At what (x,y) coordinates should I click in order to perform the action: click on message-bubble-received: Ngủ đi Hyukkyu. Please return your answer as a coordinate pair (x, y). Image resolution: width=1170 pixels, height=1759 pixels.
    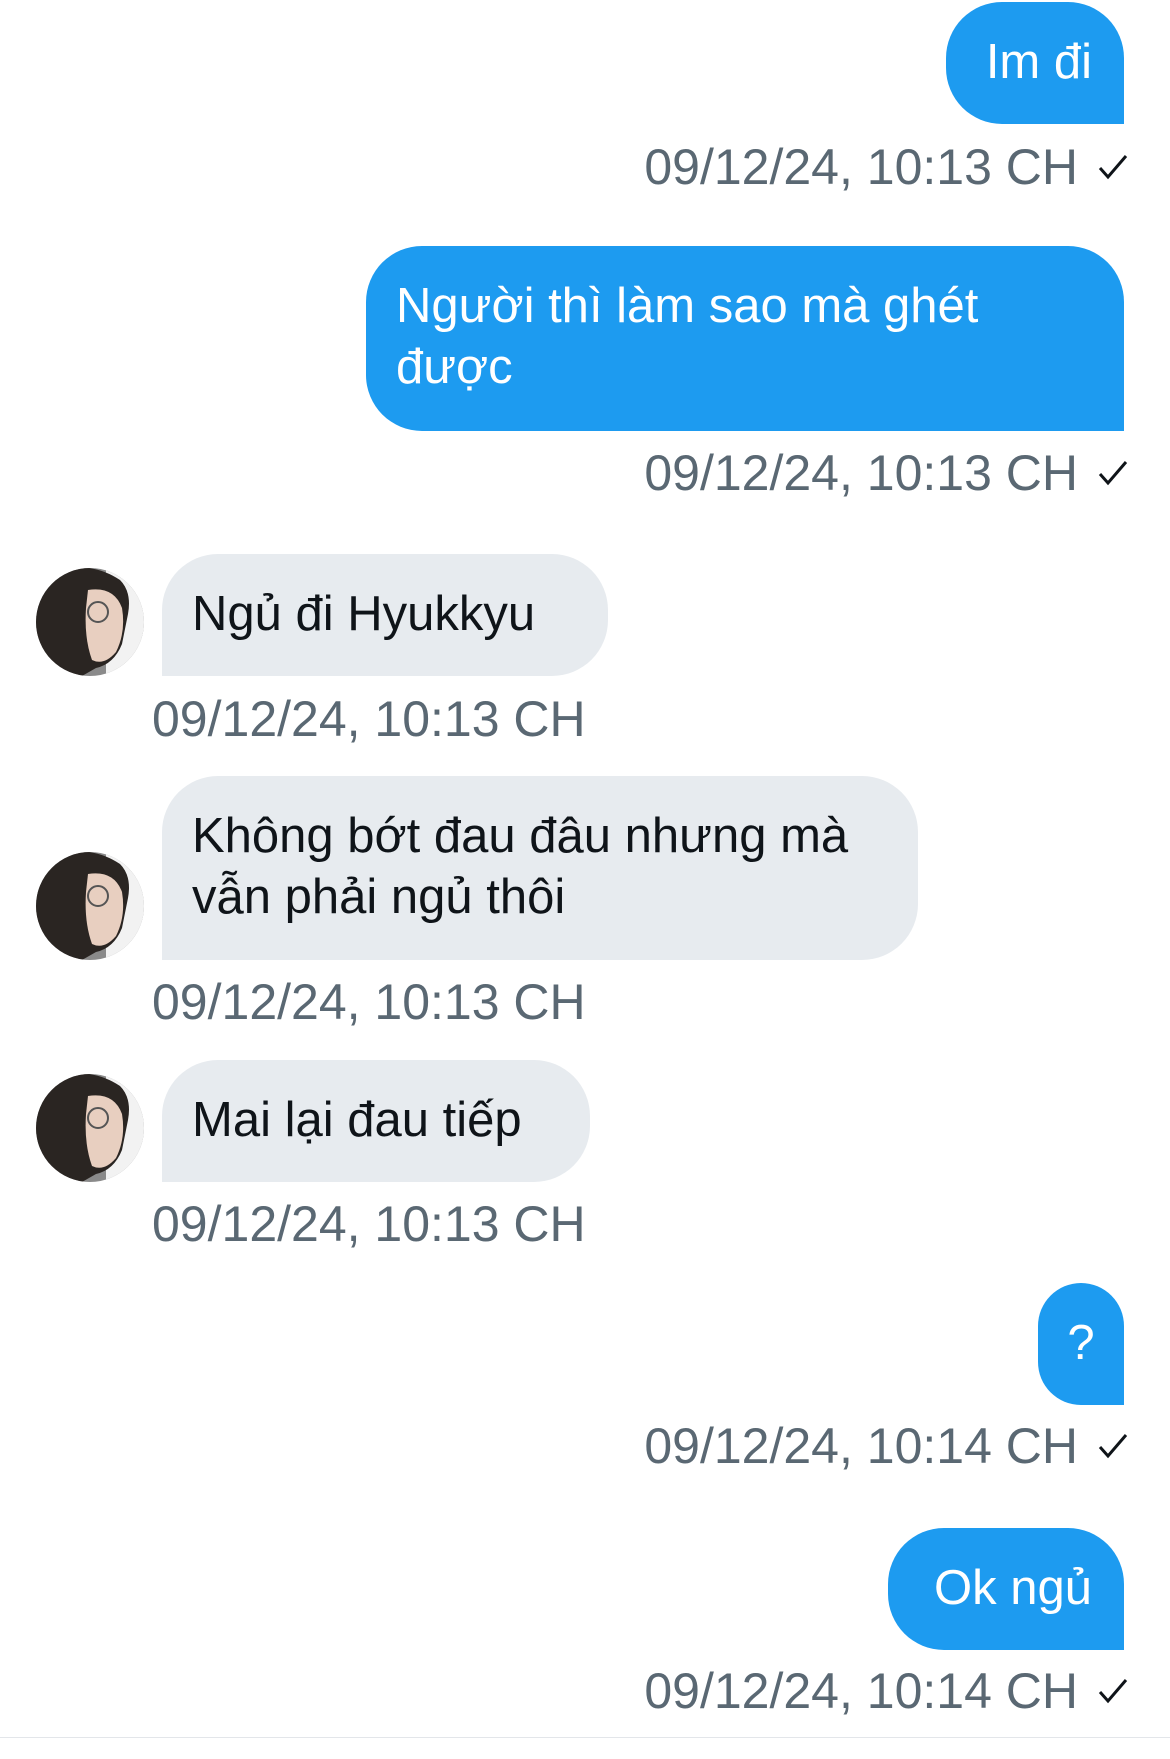
    Looking at the image, I should click on (385, 615).